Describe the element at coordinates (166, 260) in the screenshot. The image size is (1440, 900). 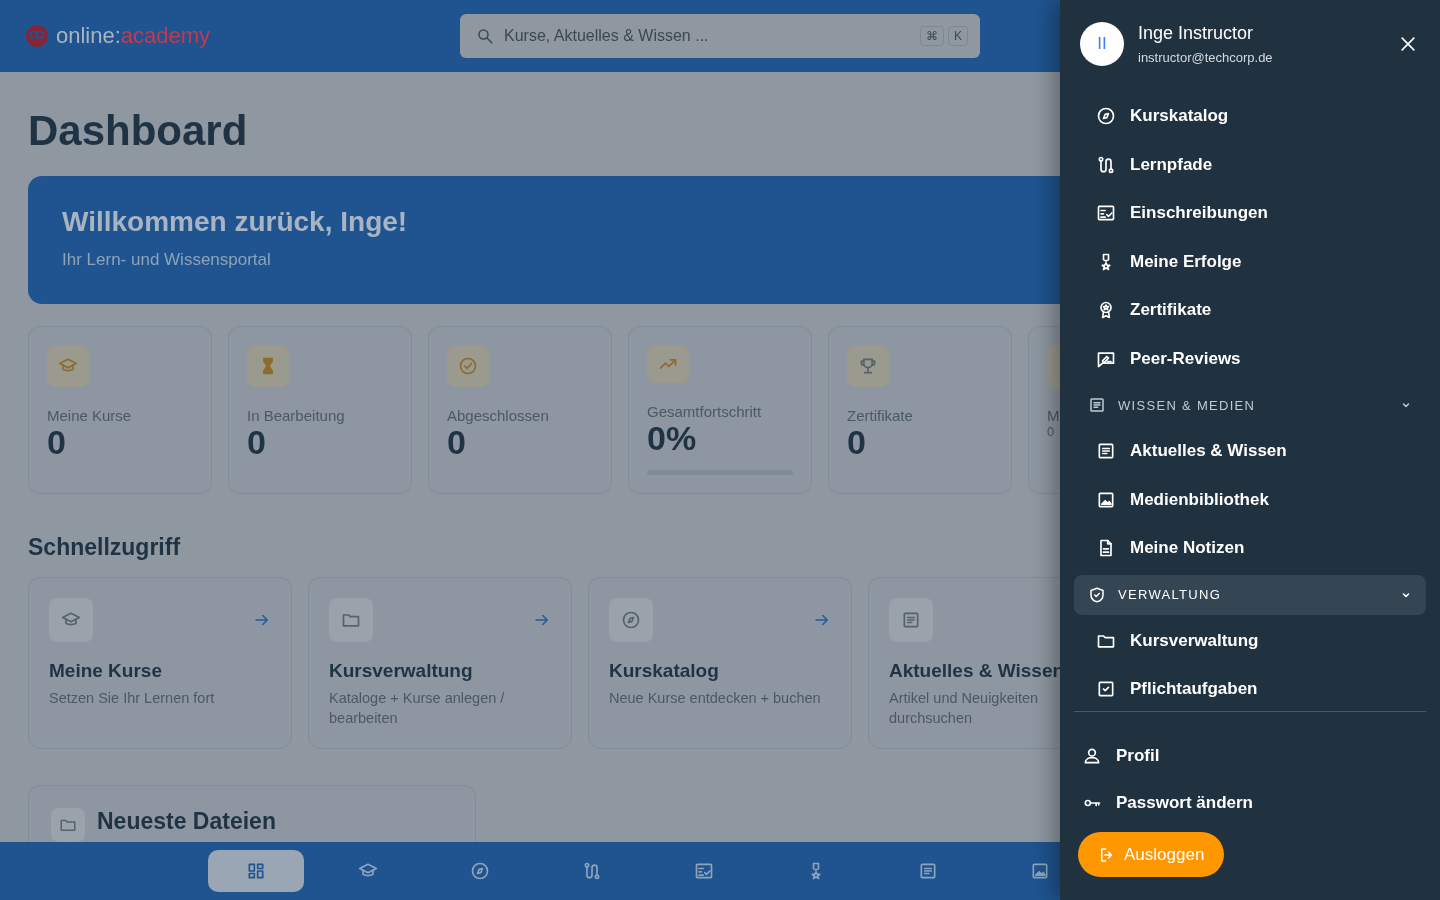
I see `welcome-subtitle: Ihr Lern- und Wissensportal` at that location.